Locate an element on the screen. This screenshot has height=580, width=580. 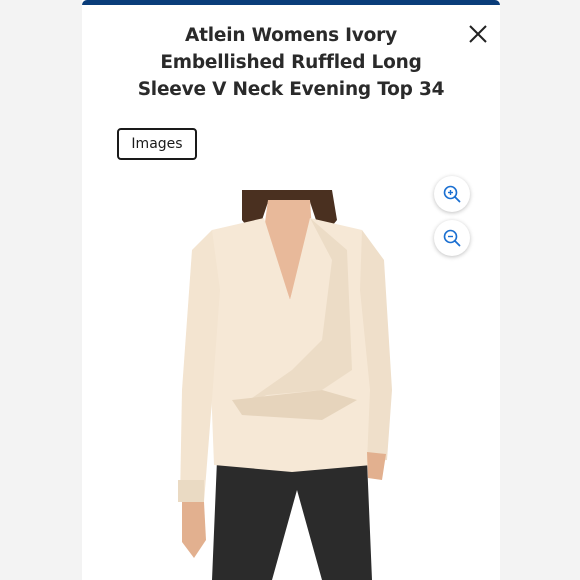
zoom-in-button is located at coordinates (452, 194).